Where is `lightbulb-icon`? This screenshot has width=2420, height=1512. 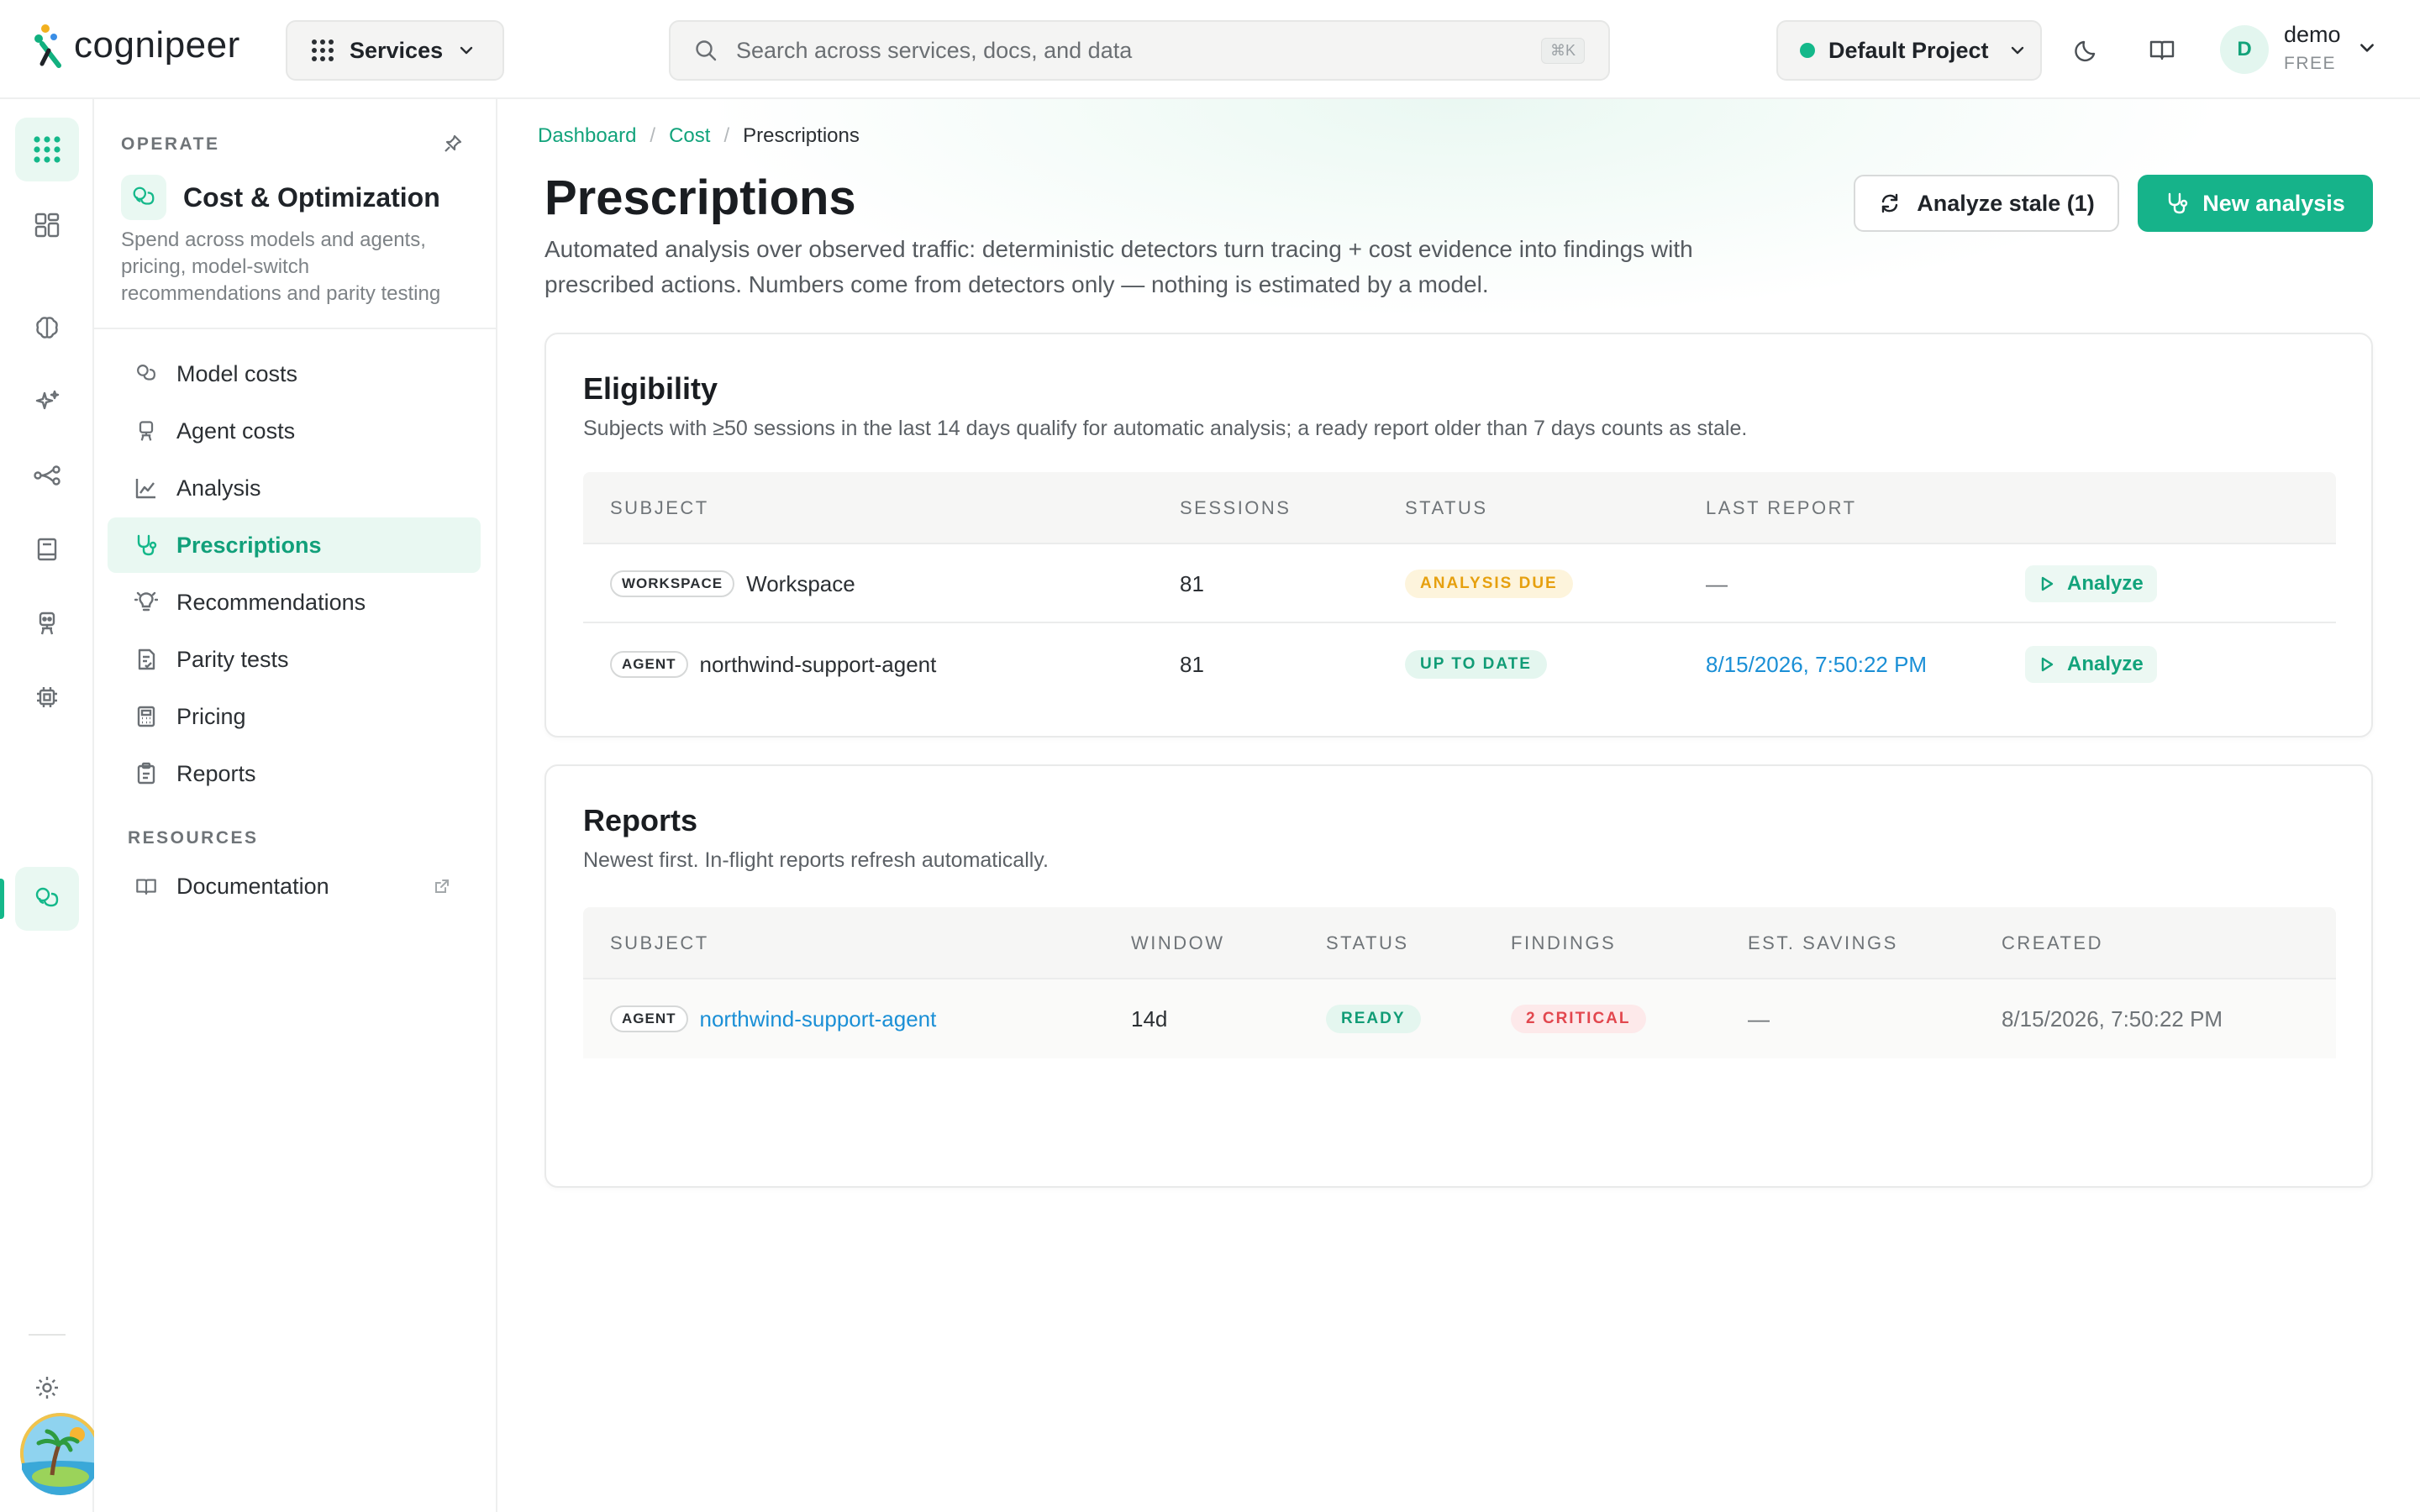
lightbulb-icon is located at coordinates (146, 601).